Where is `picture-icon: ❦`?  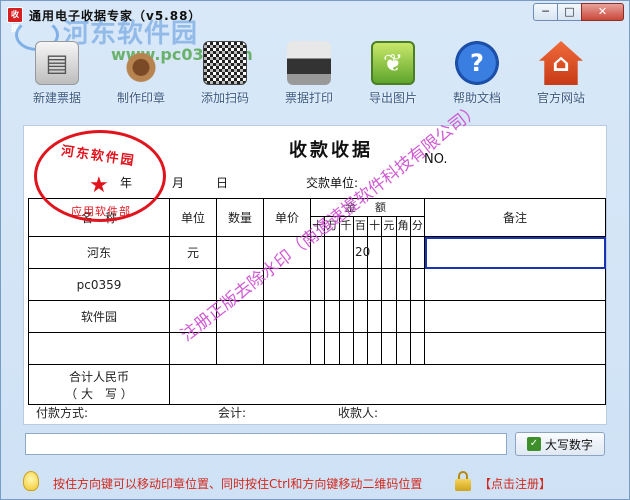
picture-icon: ❦ is located at coordinates (393, 63).